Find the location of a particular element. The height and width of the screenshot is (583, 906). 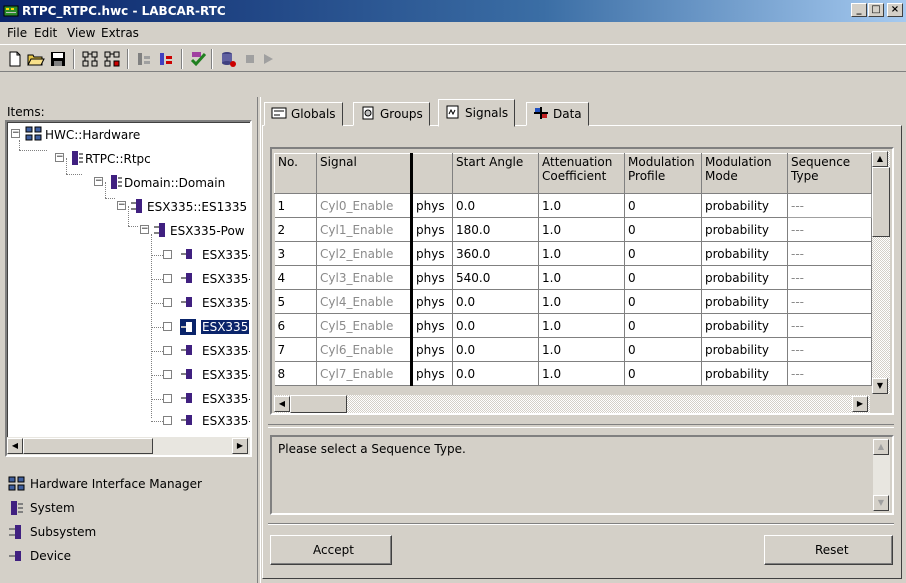

stop-icon is located at coordinates (250, 59).